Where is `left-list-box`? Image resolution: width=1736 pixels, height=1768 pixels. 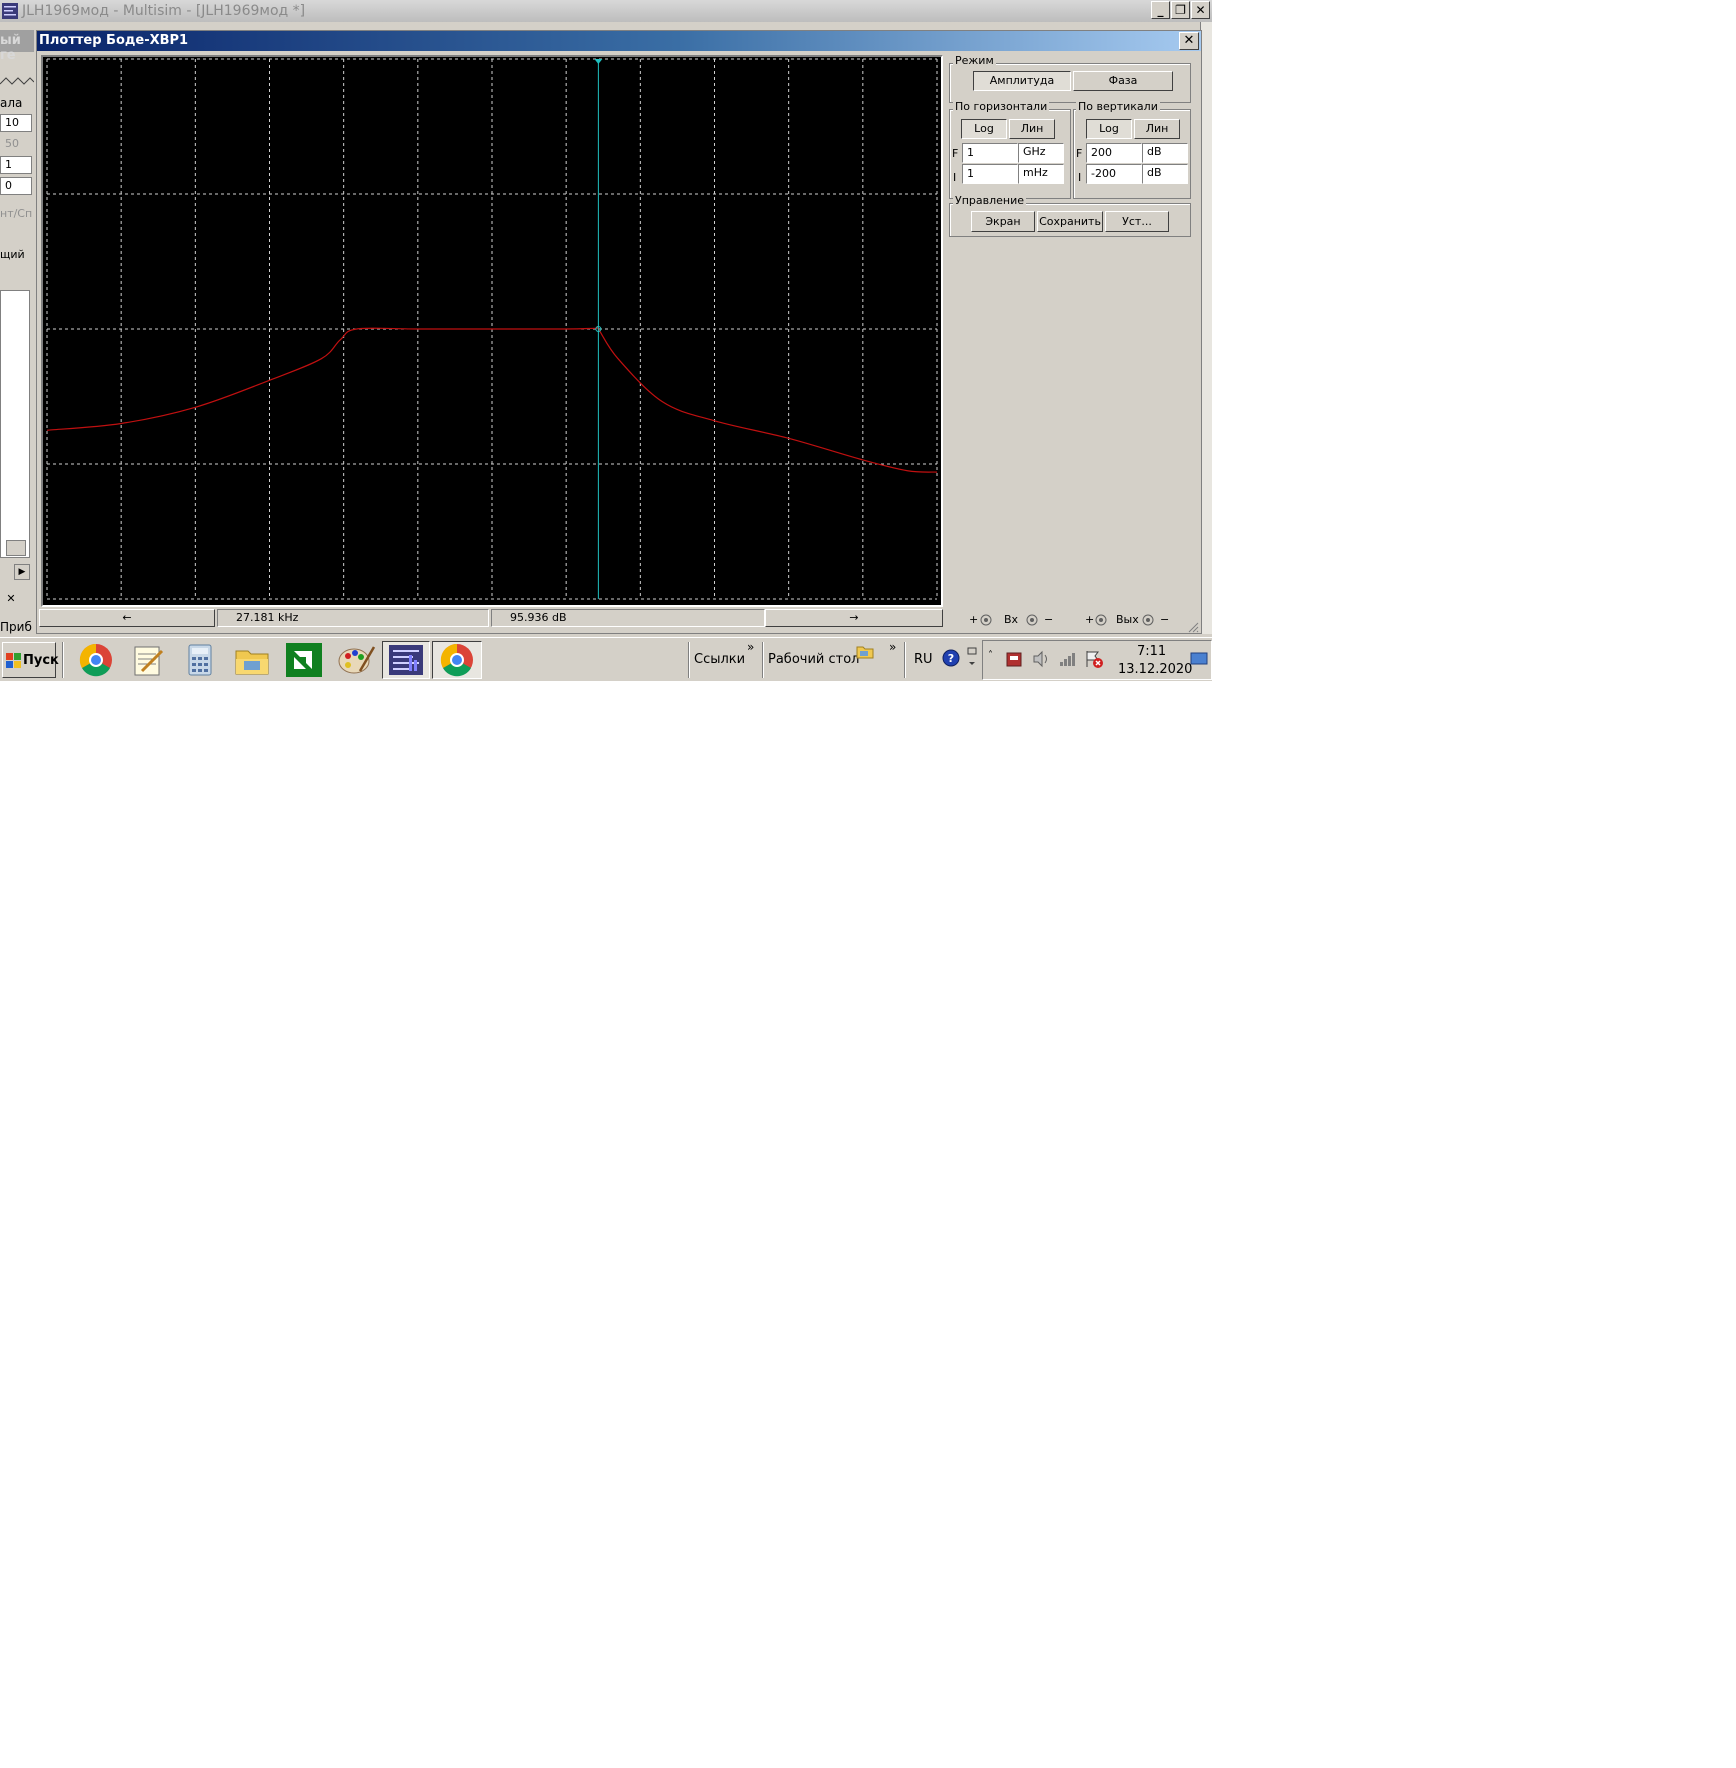
left-list-box is located at coordinates (15, 424).